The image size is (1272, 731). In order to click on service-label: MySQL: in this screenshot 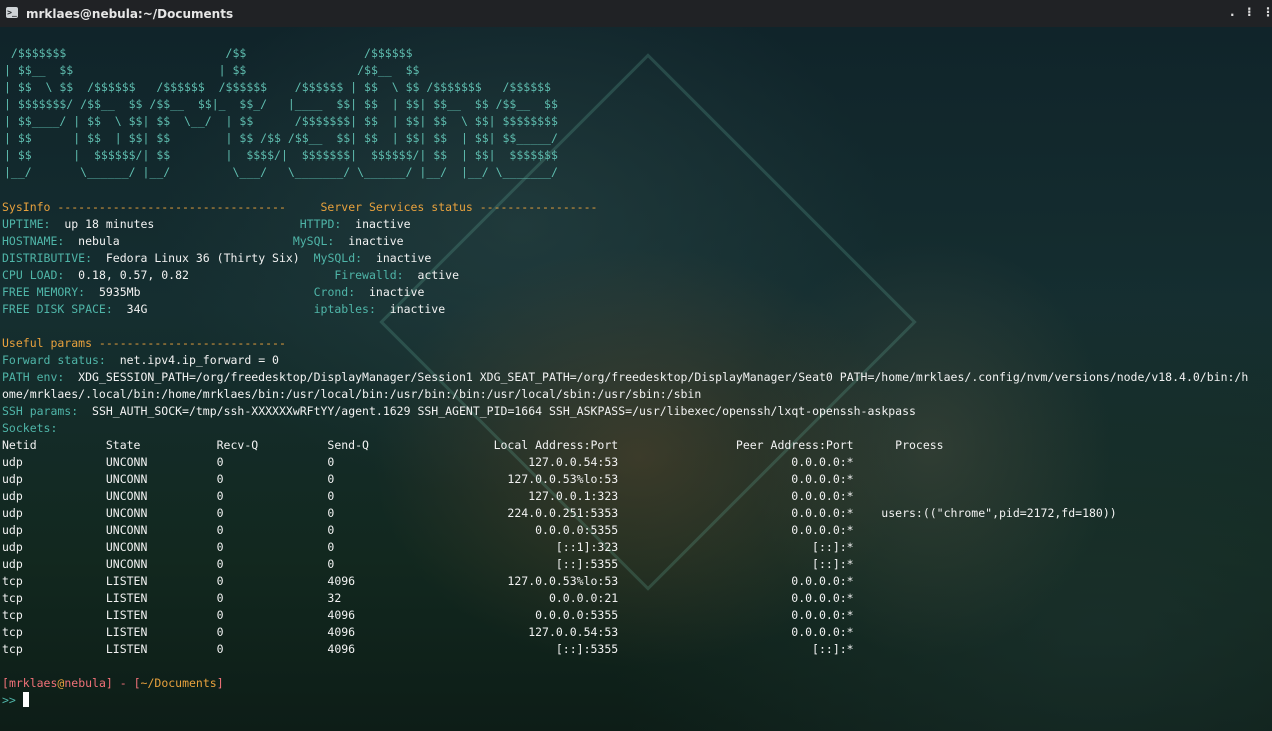, I will do `click(313, 241)`.